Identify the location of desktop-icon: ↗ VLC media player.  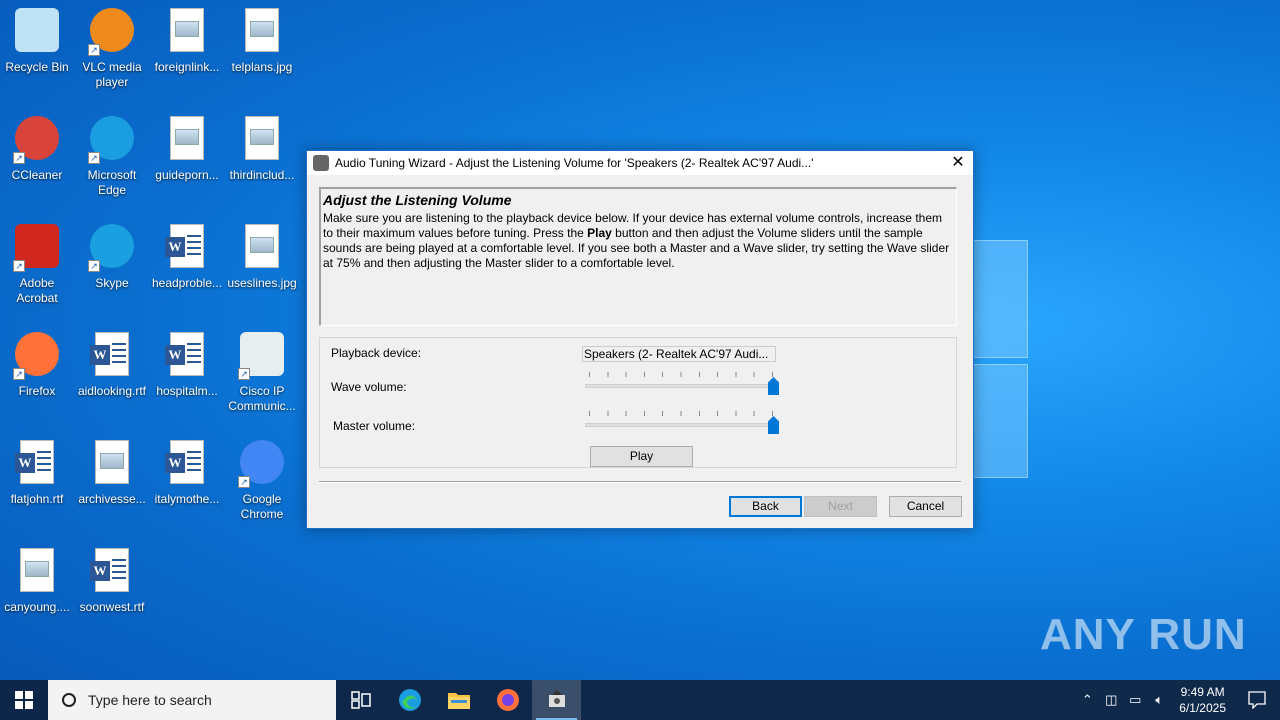
(112, 48).